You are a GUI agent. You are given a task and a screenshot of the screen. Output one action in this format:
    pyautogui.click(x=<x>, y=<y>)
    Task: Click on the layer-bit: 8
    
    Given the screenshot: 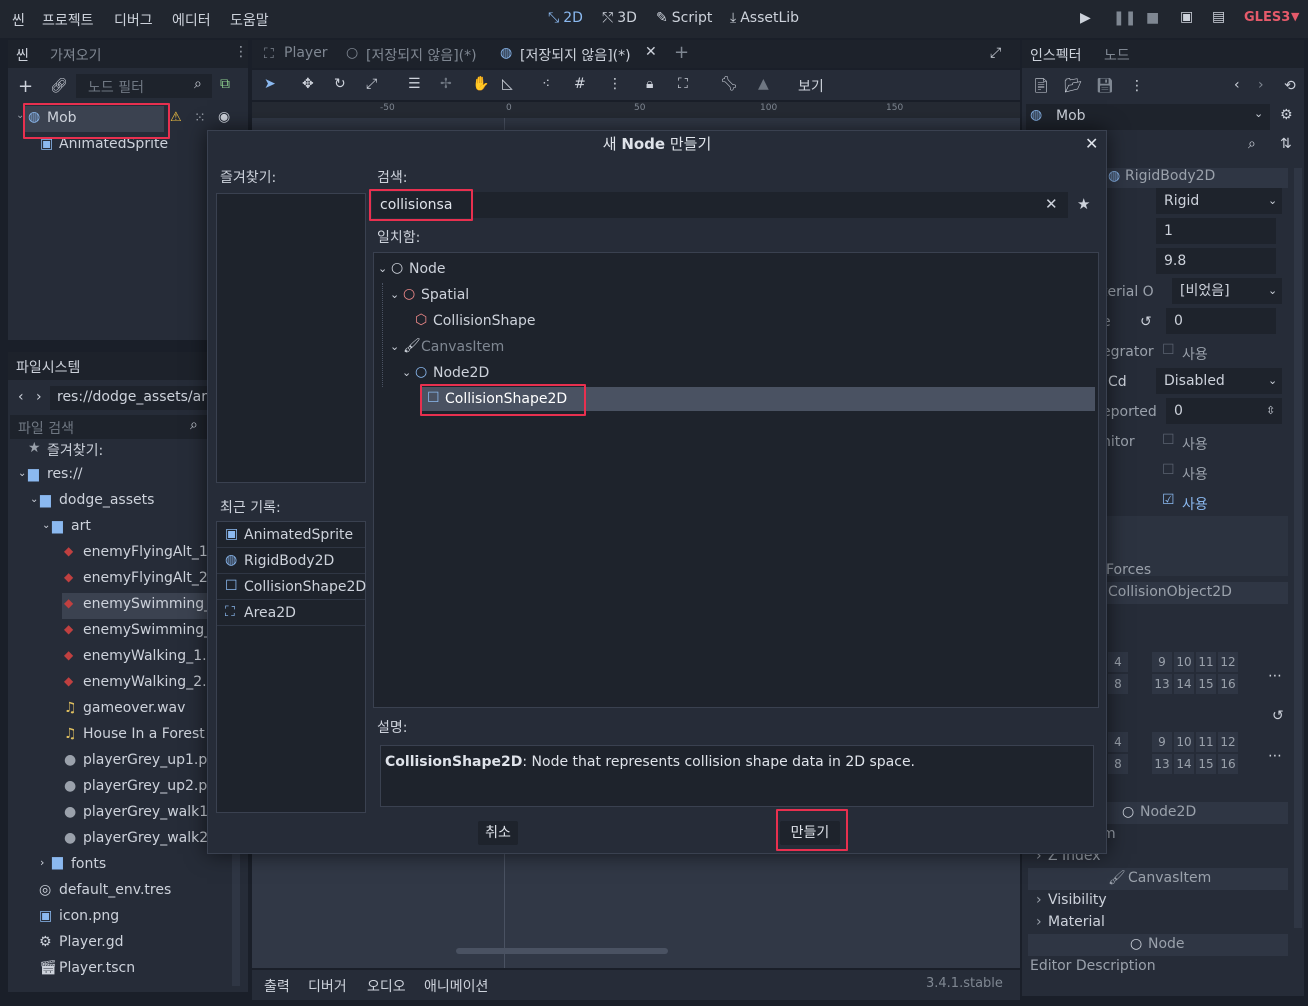 What is the action you would take?
    pyautogui.click(x=1118, y=684)
    